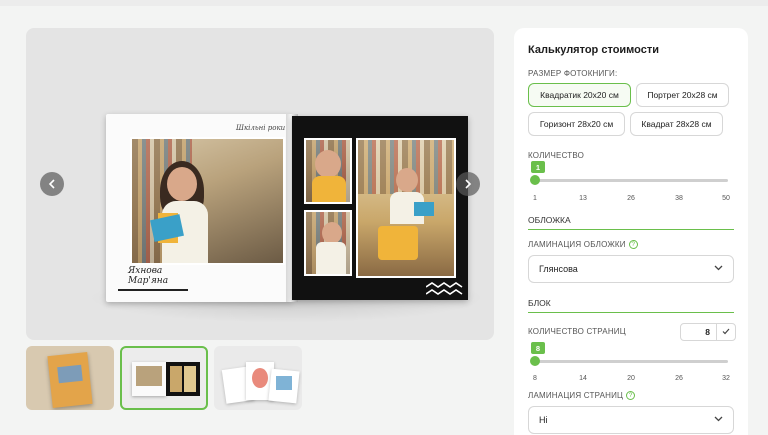 This screenshot has height=435, width=768. I want to click on thumbnail-open-book, so click(164, 378).